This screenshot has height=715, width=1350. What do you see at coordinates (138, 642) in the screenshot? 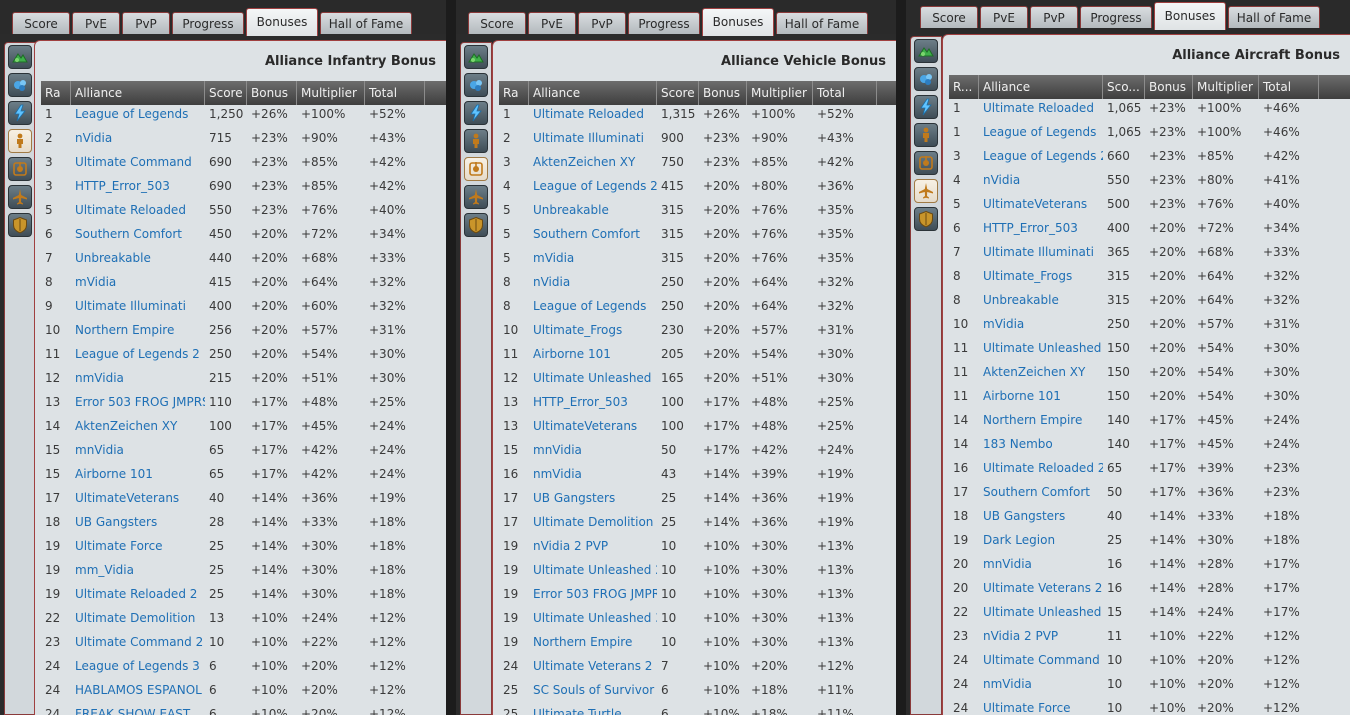
I see `alliance-name-cell: Ultimate Command 2` at bounding box center [138, 642].